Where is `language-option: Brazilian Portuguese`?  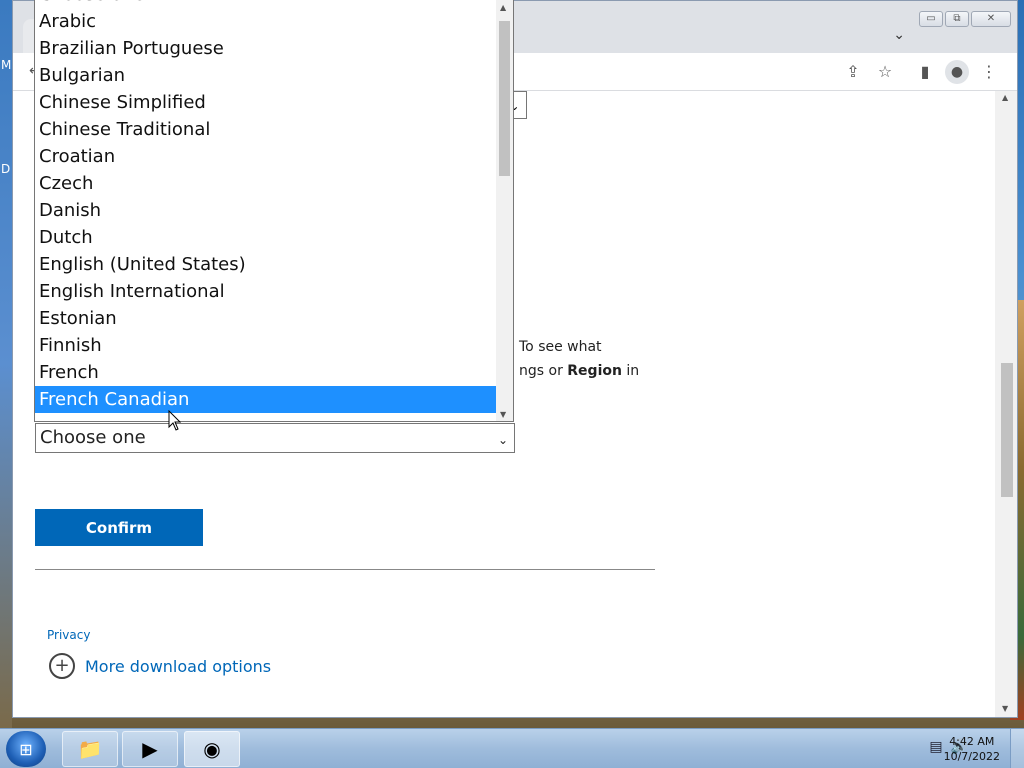 language-option: Brazilian Portuguese is located at coordinates (266, 48).